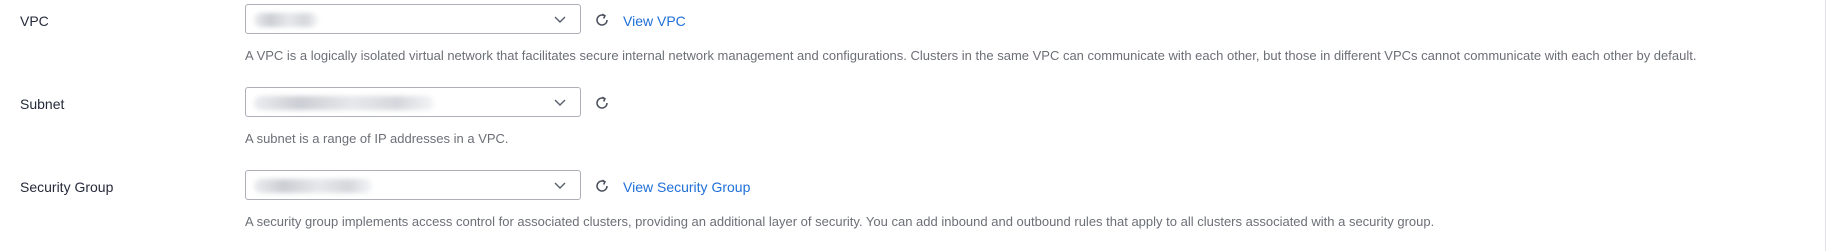  I want to click on subnet-select, so click(413, 102).